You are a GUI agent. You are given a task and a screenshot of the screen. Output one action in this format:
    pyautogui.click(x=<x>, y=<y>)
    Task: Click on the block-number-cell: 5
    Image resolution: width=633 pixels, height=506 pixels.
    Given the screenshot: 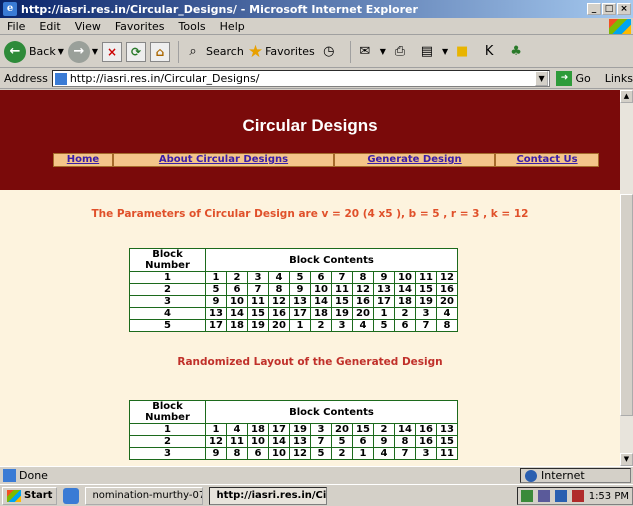 What is the action you would take?
    pyautogui.click(x=167, y=325)
    